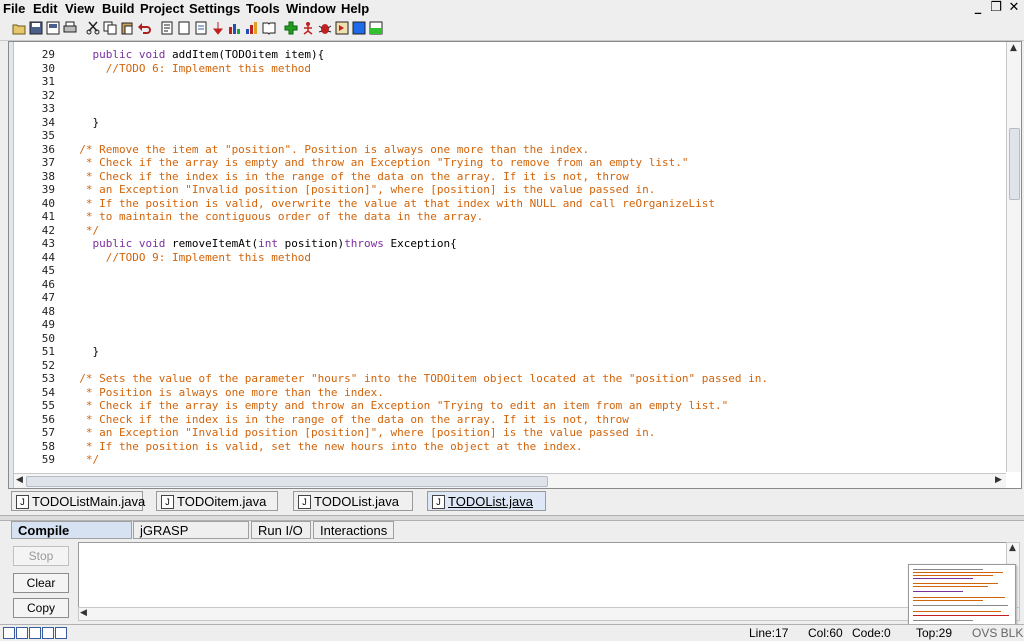  What do you see at coordinates (41, 608) in the screenshot?
I see `copy-button: Copy` at bounding box center [41, 608].